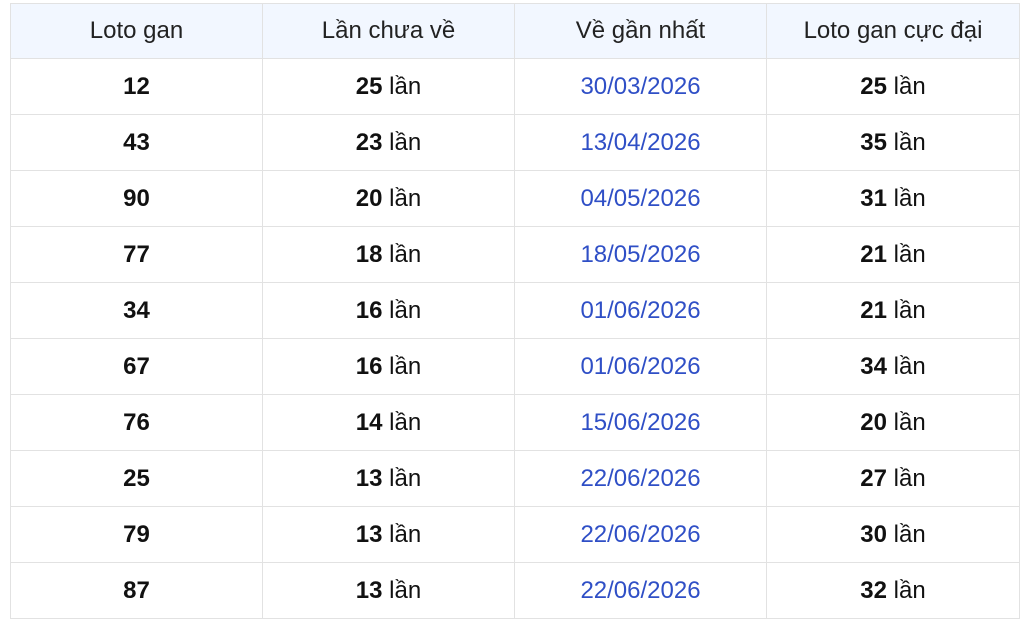 The width and height of the screenshot is (1024, 619). What do you see at coordinates (873, 478) in the screenshot?
I see `max-gan-value: 27` at bounding box center [873, 478].